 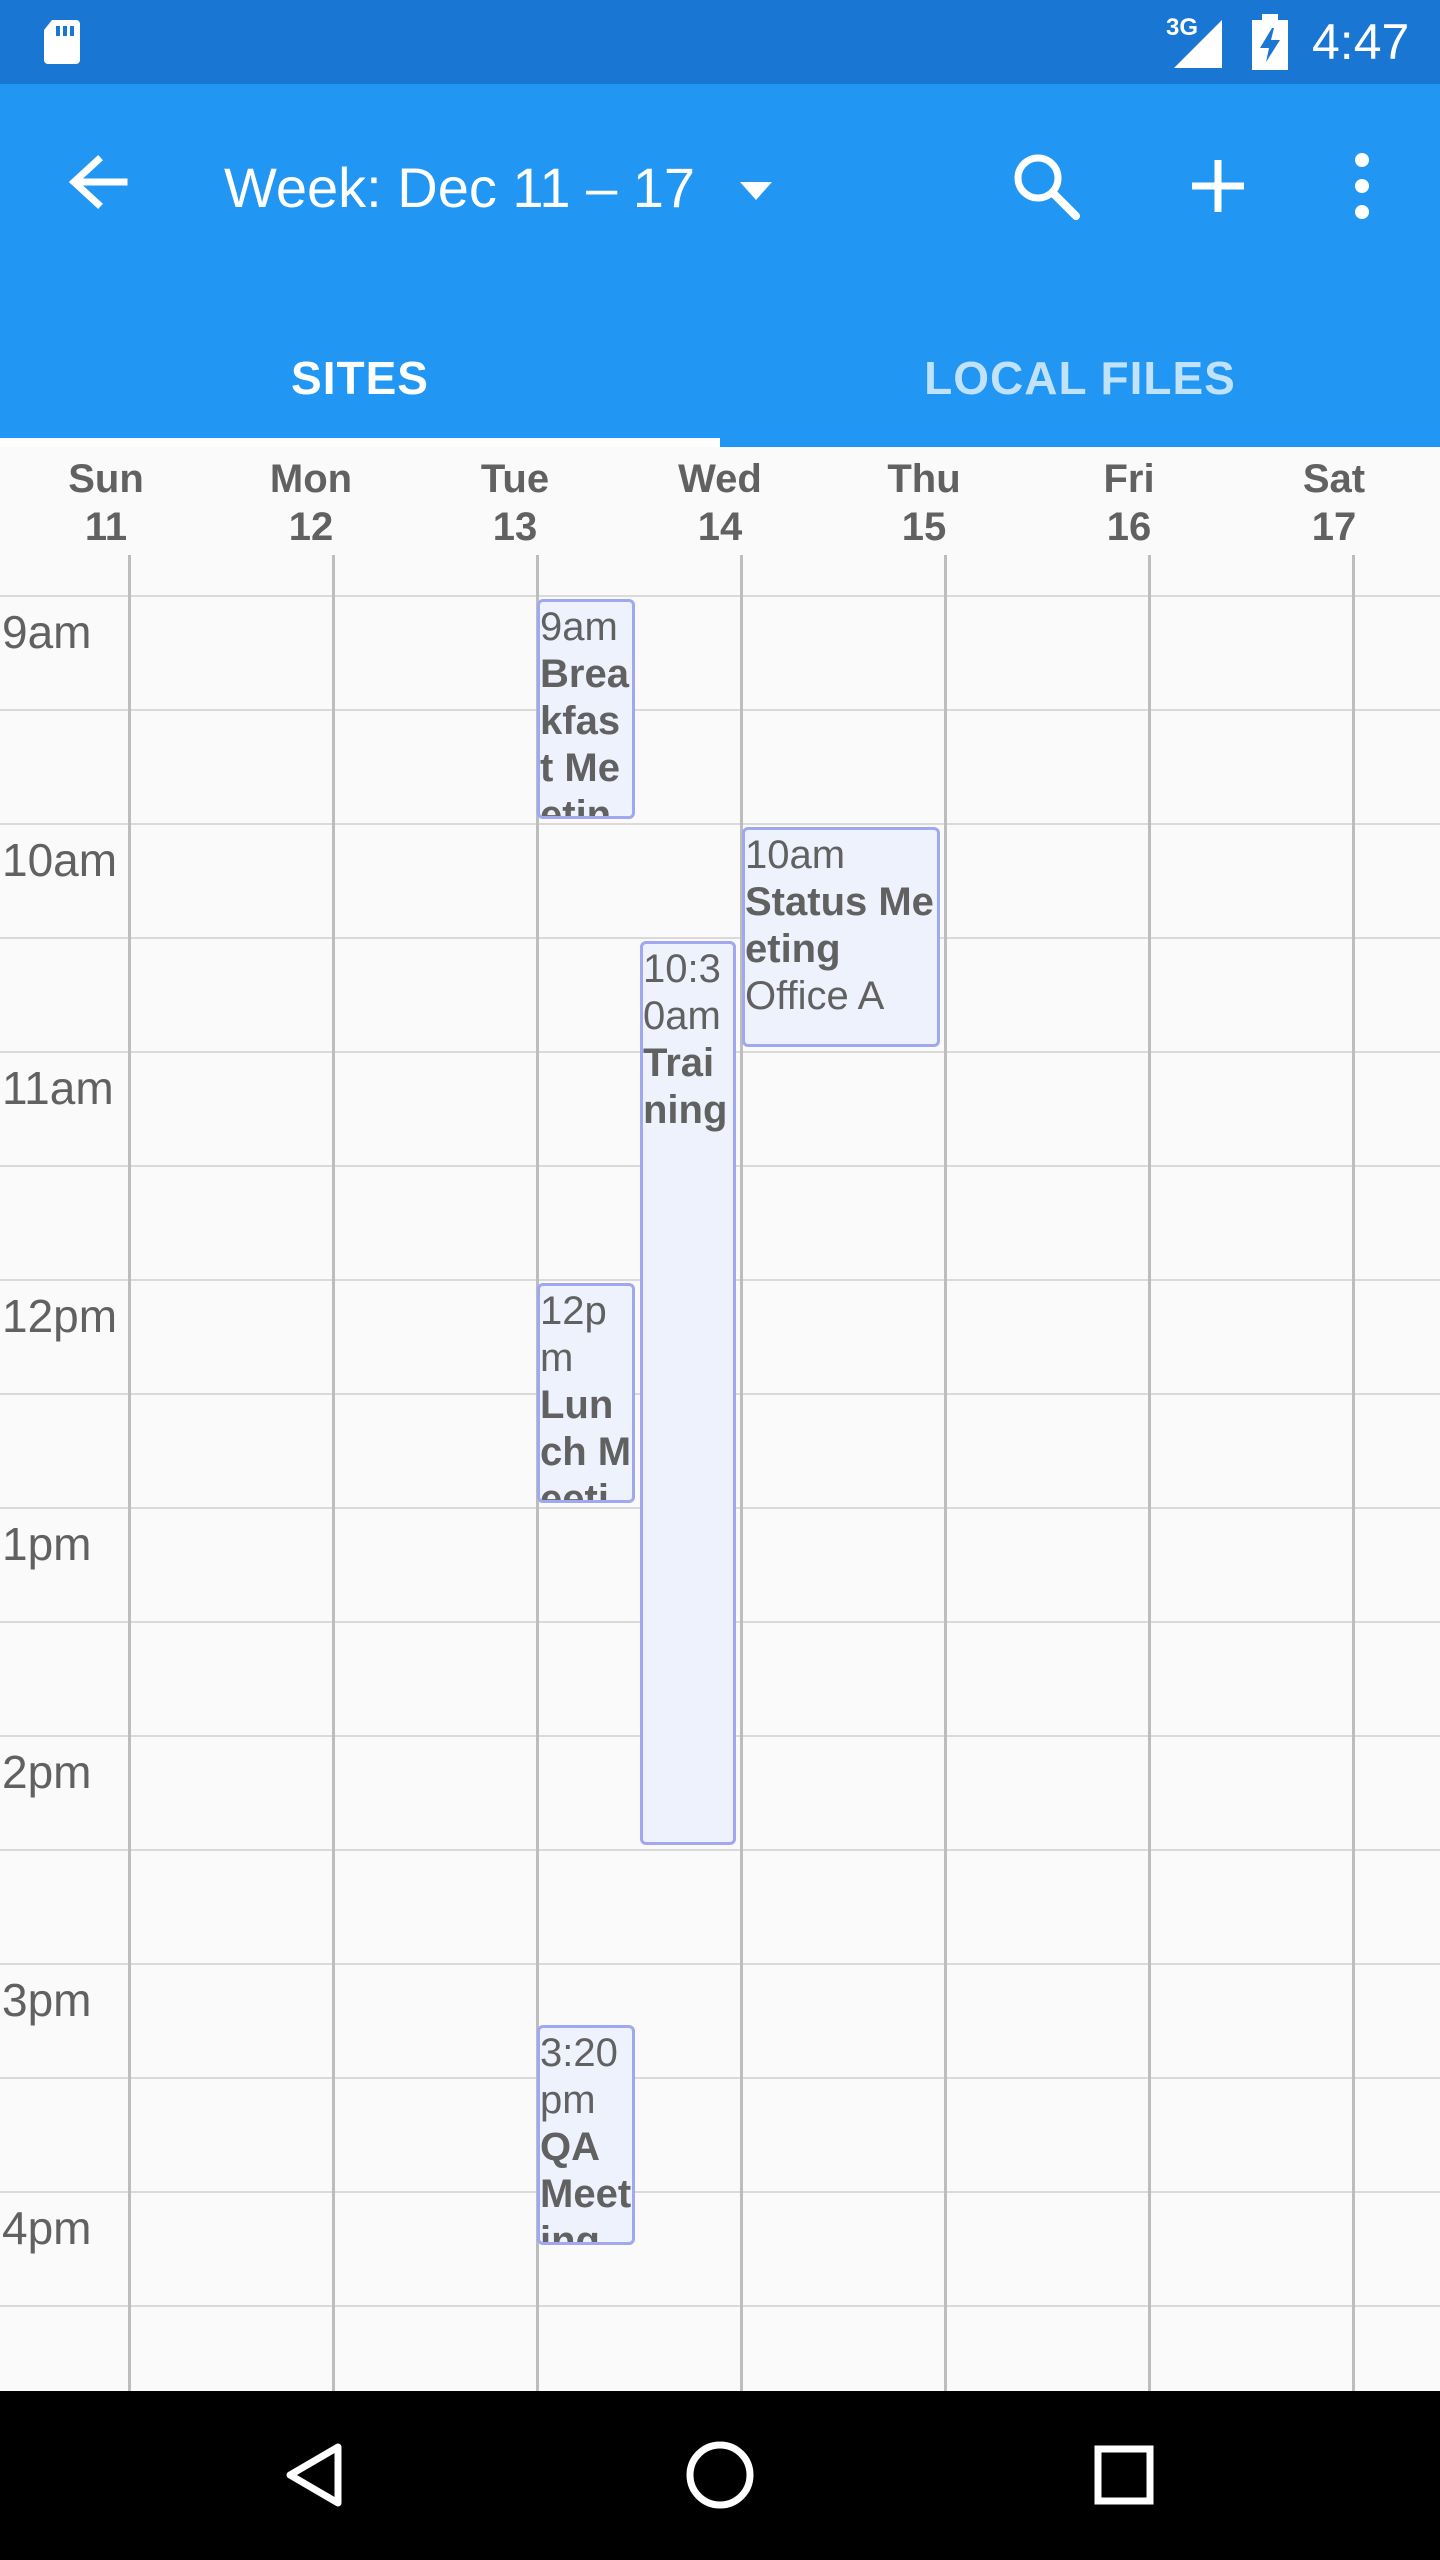 I want to click on hour-label: 1pm, so click(x=49, y=1544).